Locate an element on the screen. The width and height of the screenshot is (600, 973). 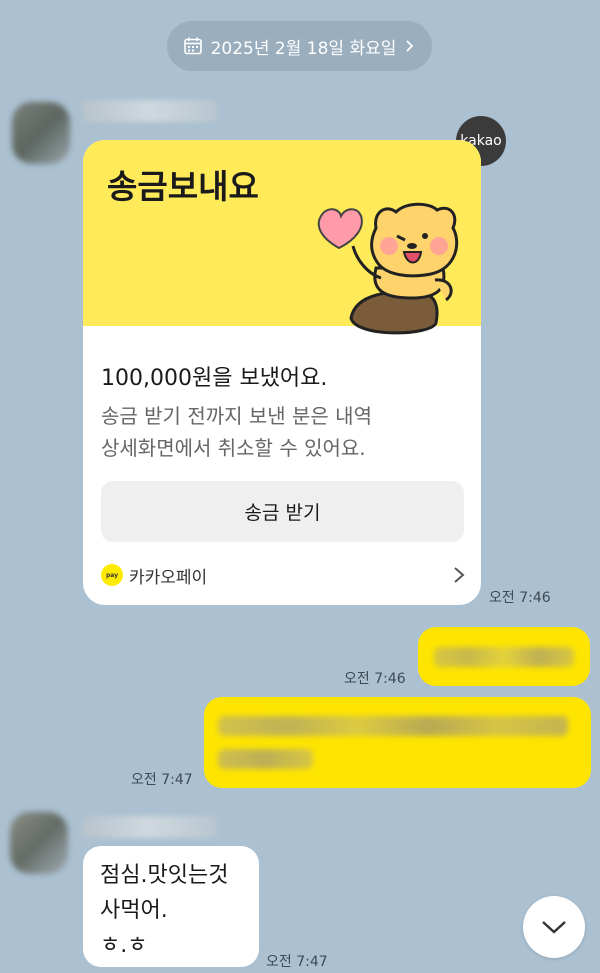
scroll-to-bottom-button is located at coordinates (554, 927).